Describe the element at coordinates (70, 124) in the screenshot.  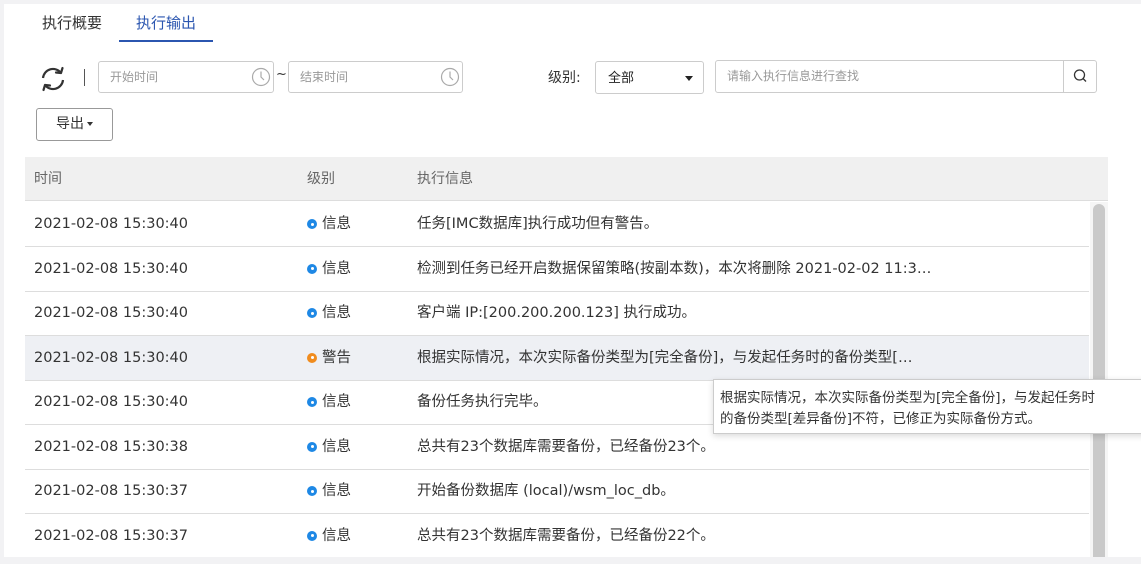
I see `export-label: 导出` at that location.